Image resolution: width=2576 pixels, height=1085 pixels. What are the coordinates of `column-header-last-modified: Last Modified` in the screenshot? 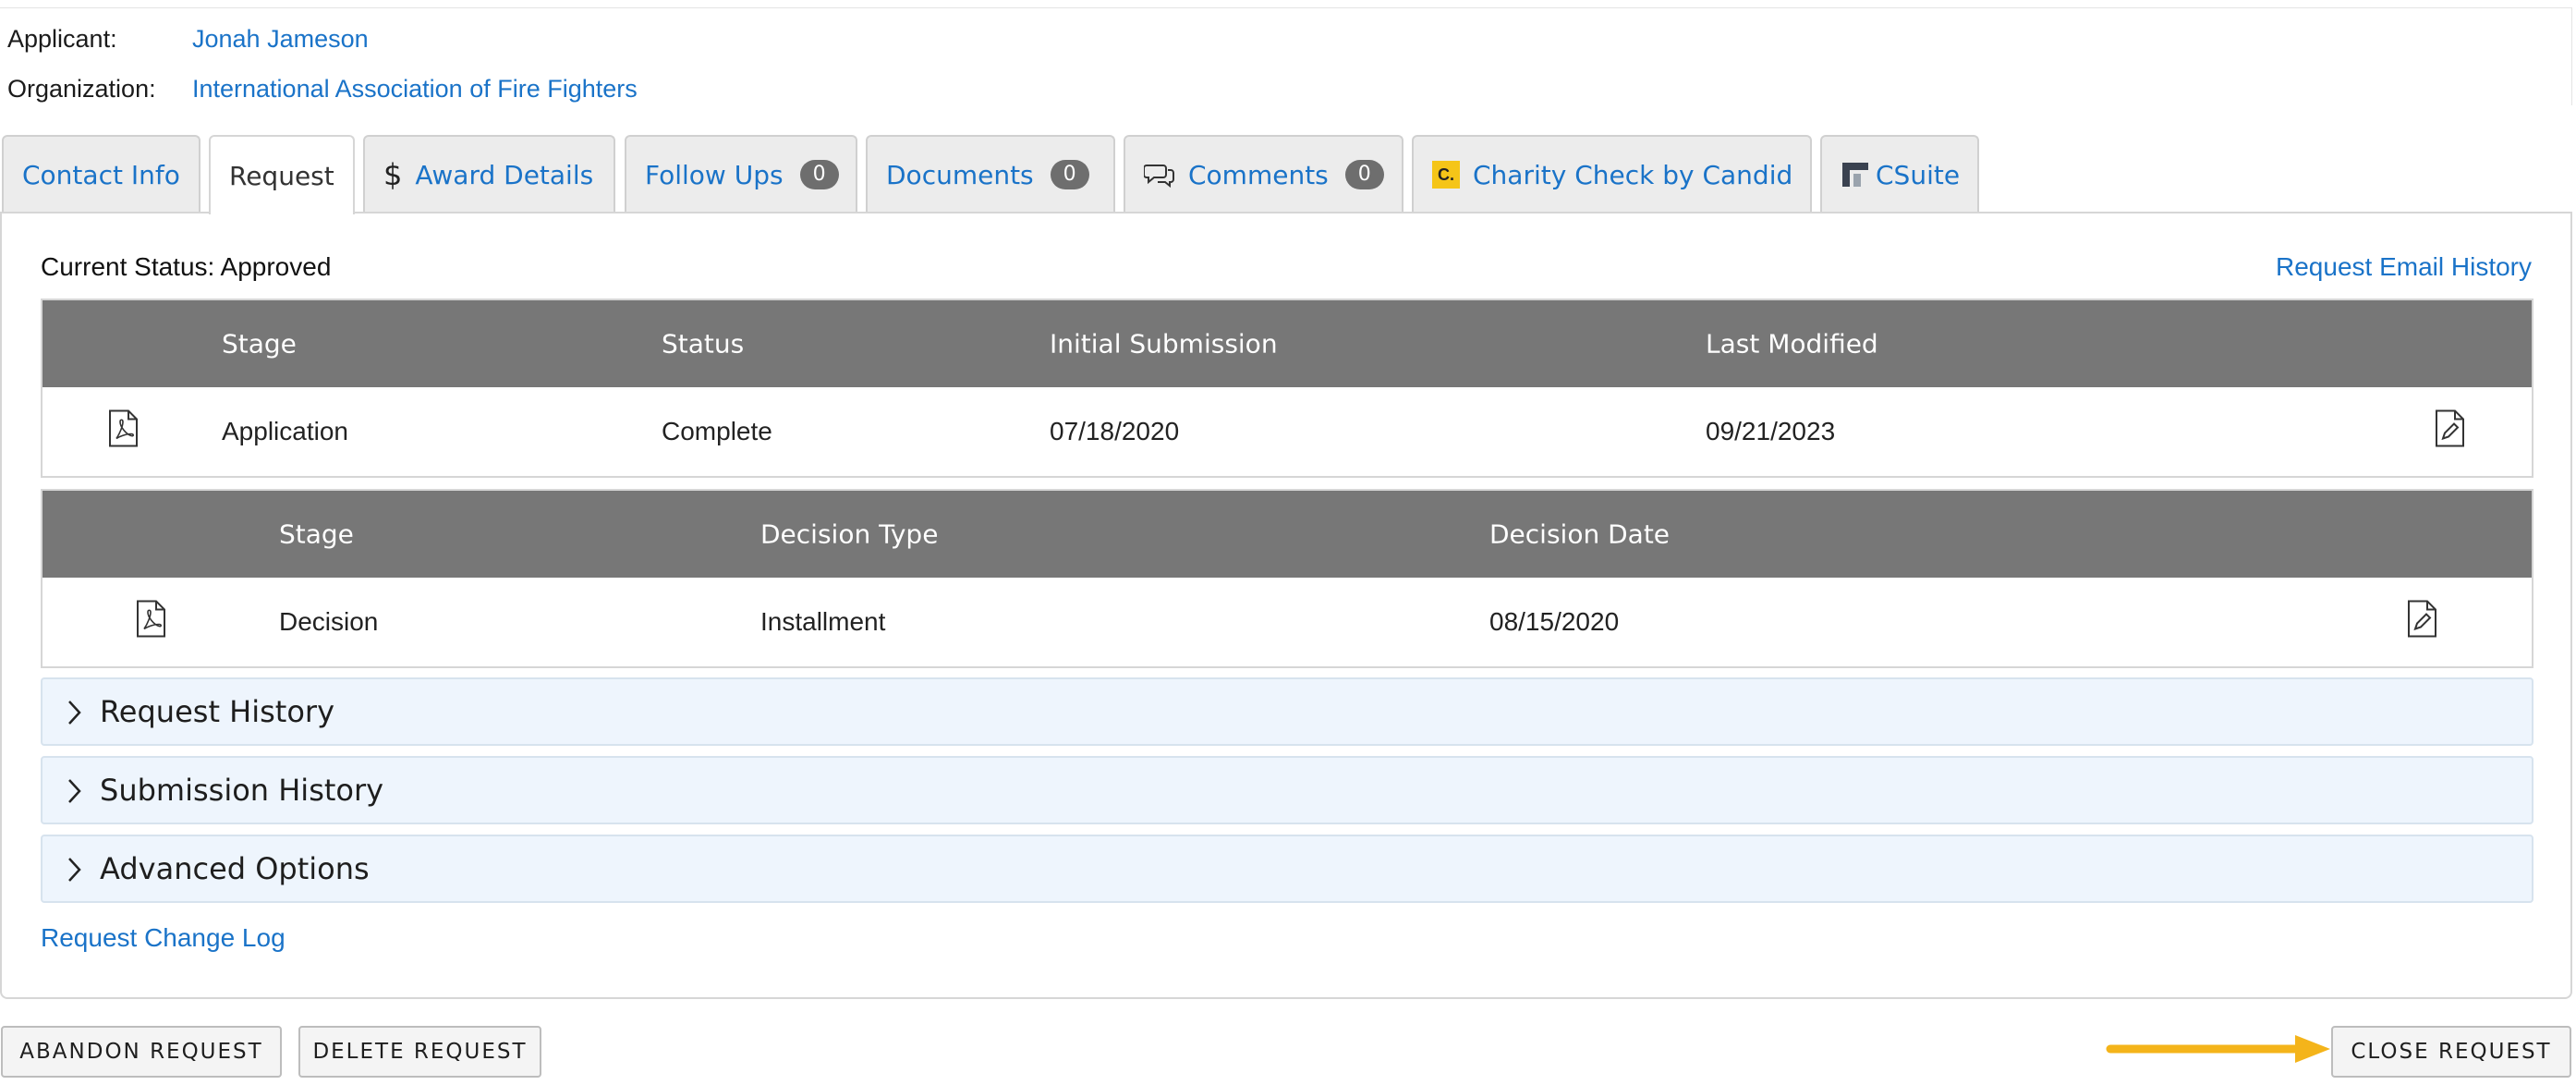 It's located at (1792, 344).